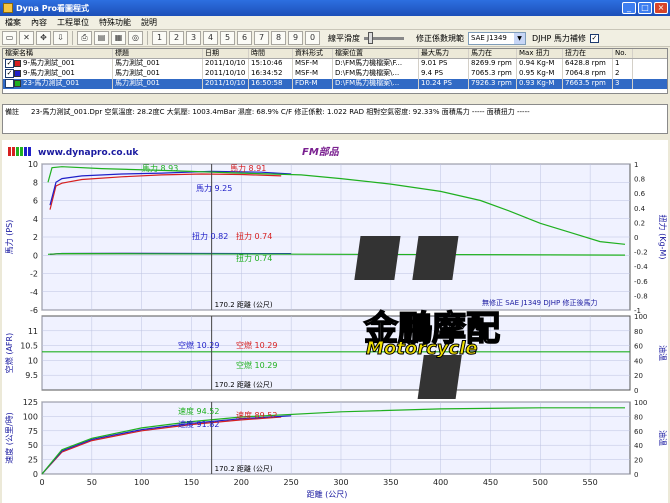 The image size is (670, 503). Describe the element at coordinates (278, 38) in the screenshot. I see `chart-8-icon: 8` at that location.